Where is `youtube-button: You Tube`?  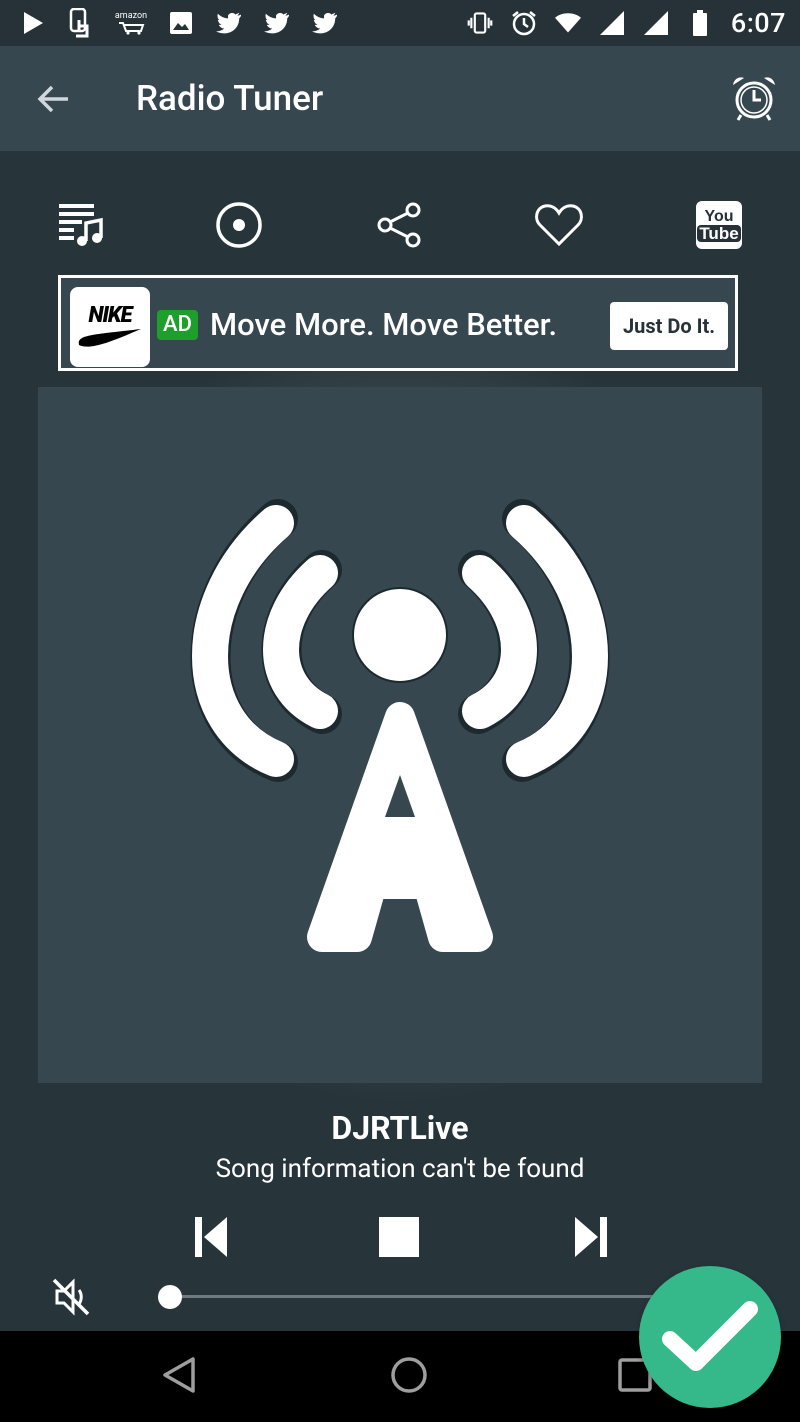
youtube-button: You Tube is located at coordinates (719, 225).